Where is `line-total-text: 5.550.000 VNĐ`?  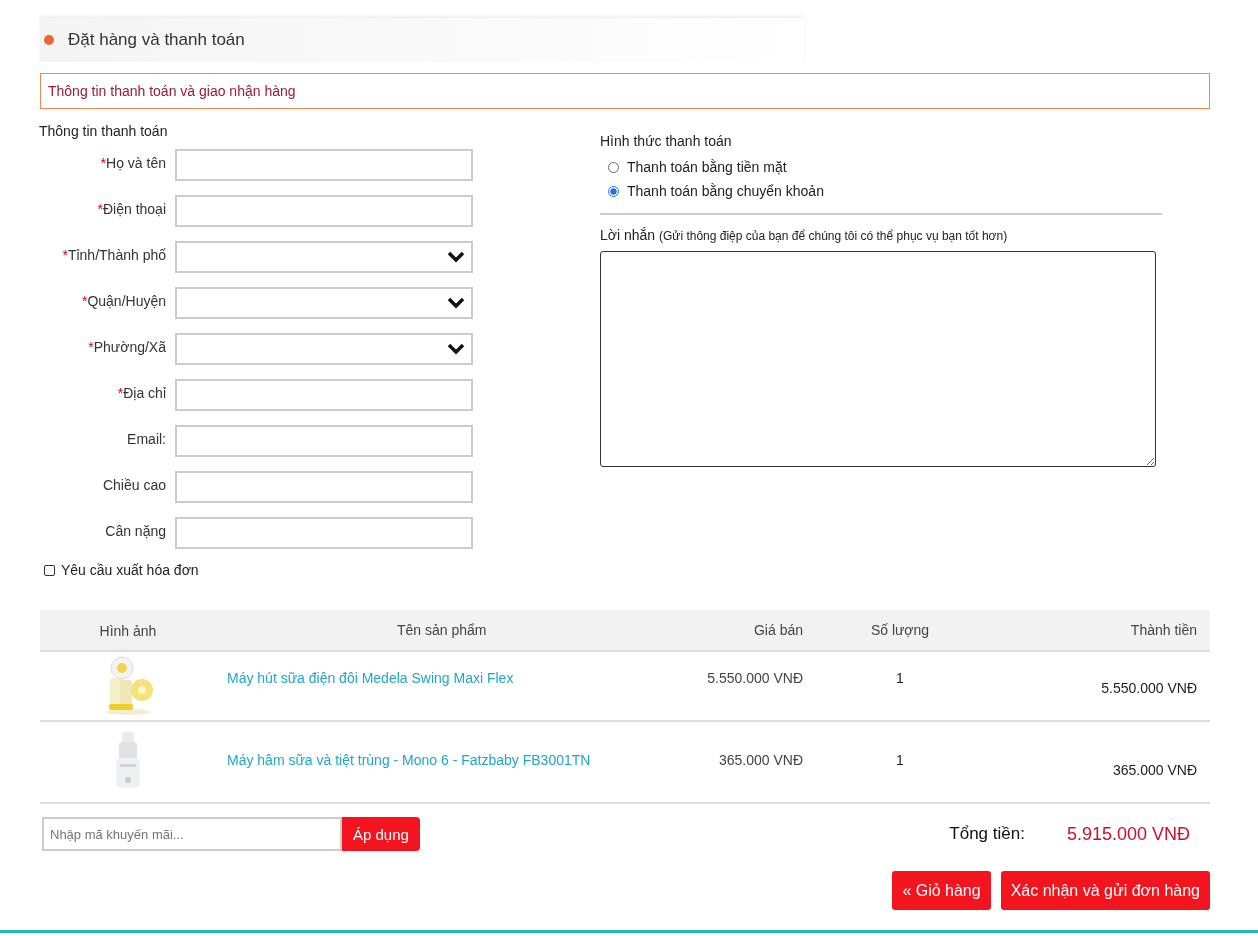 line-total-text: 5.550.000 VNĐ is located at coordinates (1149, 688).